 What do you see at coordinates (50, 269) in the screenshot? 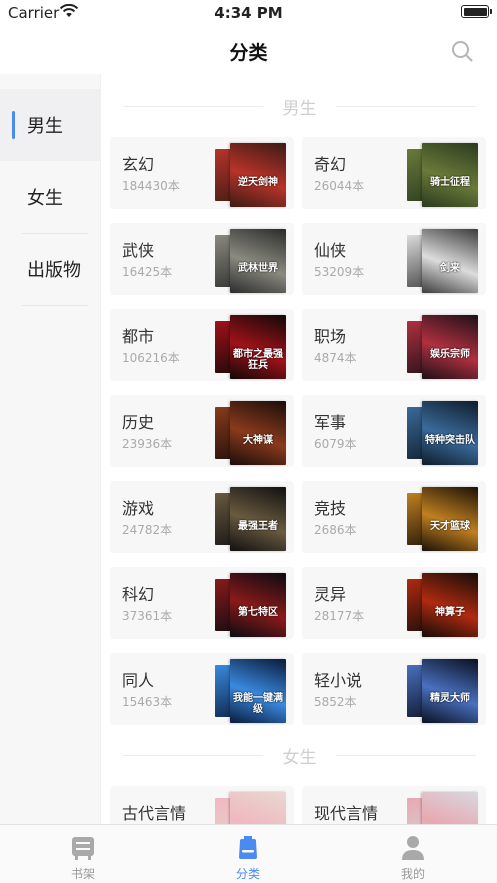
I see `sidebar-item-publications: 出版物` at bounding box center [50, 269].